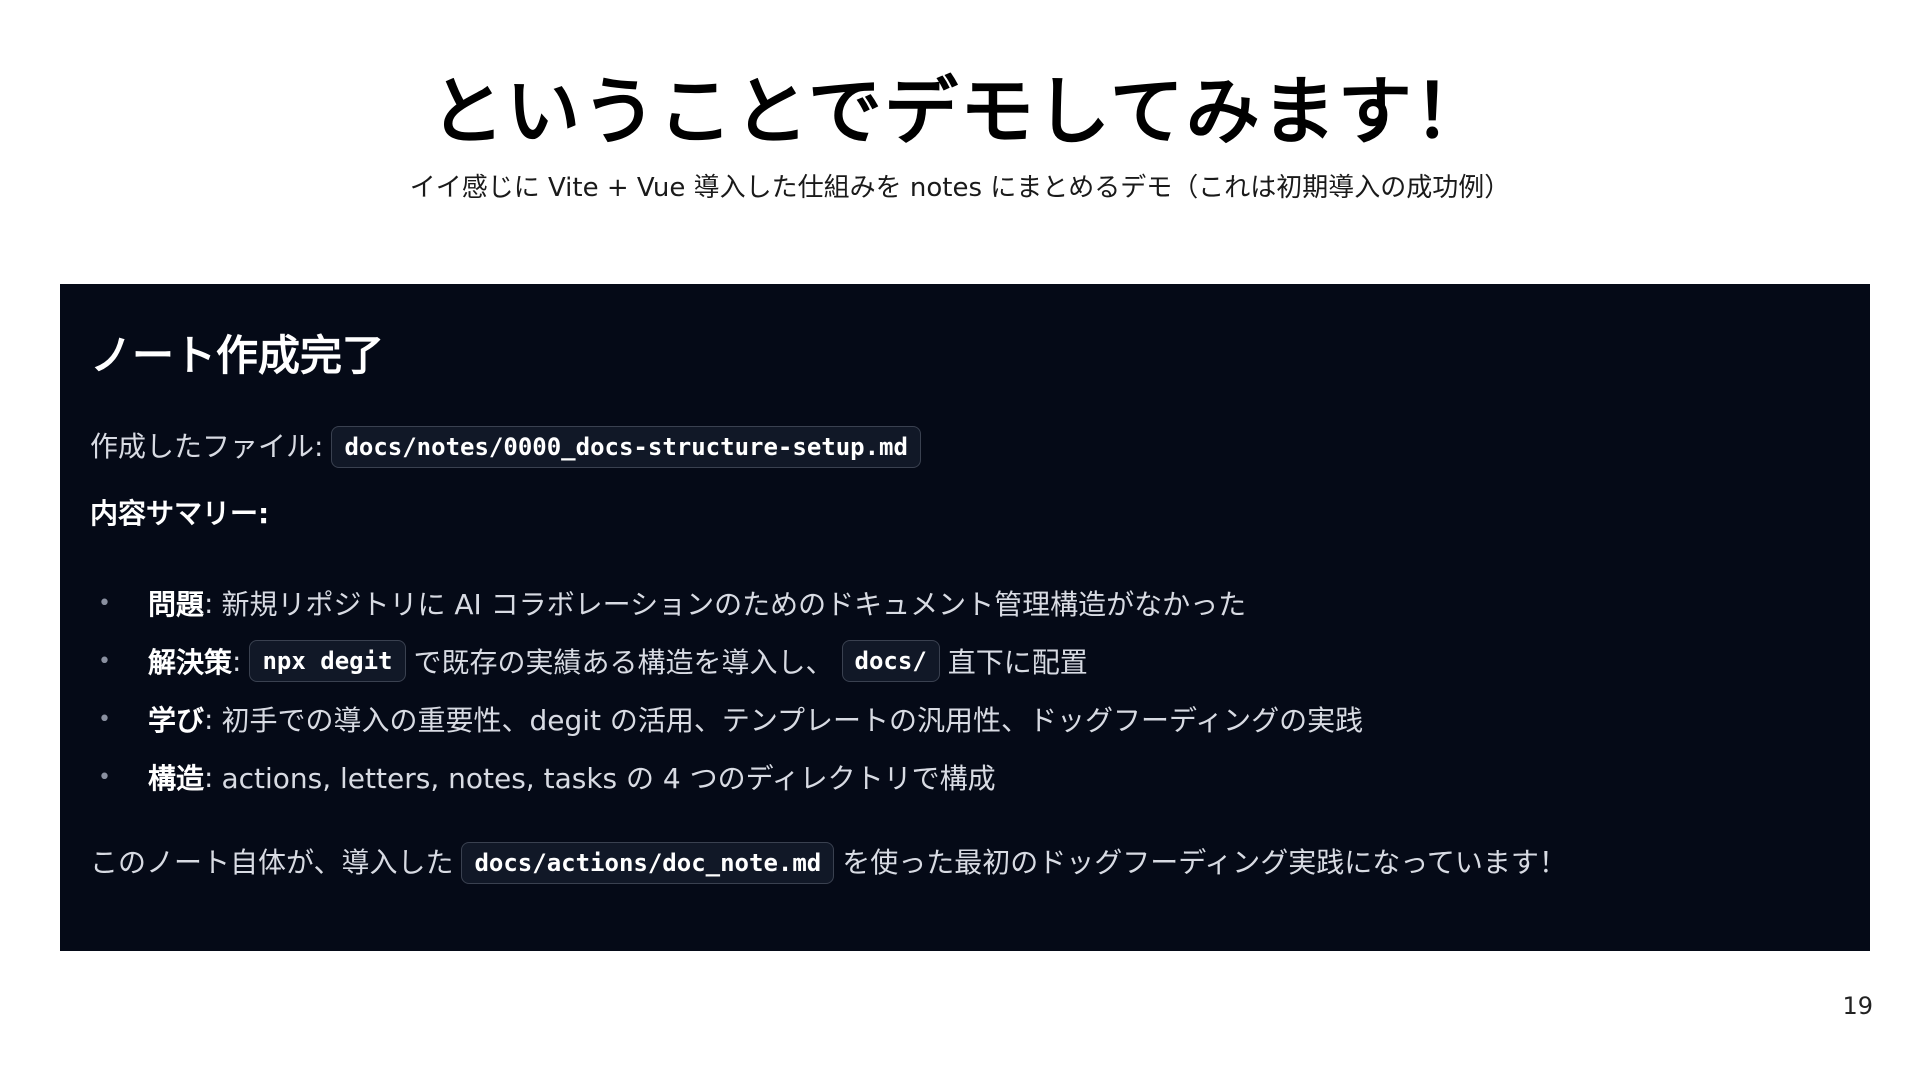 The height and width of the screenshot is (1080, 1920). What do you see at coordinates (176, 778) in the screenshot?
I see `summary-item-label: 構造` at bounding box center [176, 778].